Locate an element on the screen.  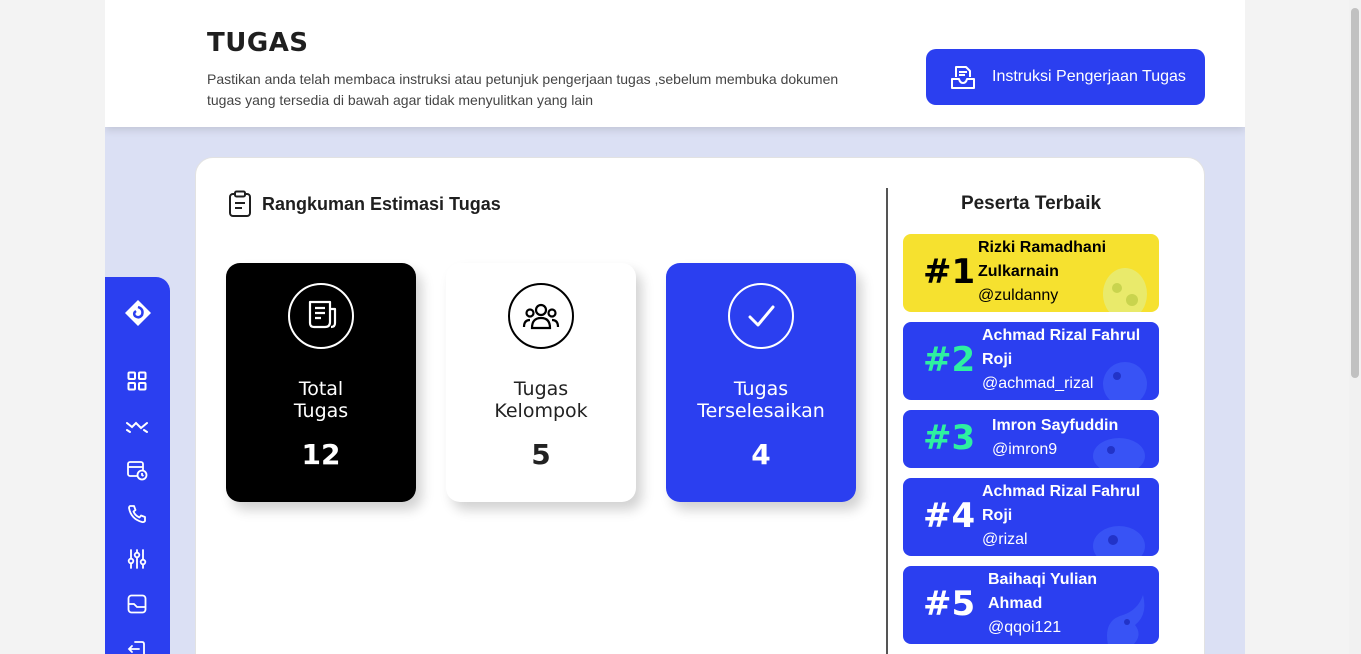
participant-card-1: #1 Rizki Ramadhani Zulkarnain @zuldanny is located at coordinates (1031, 273).